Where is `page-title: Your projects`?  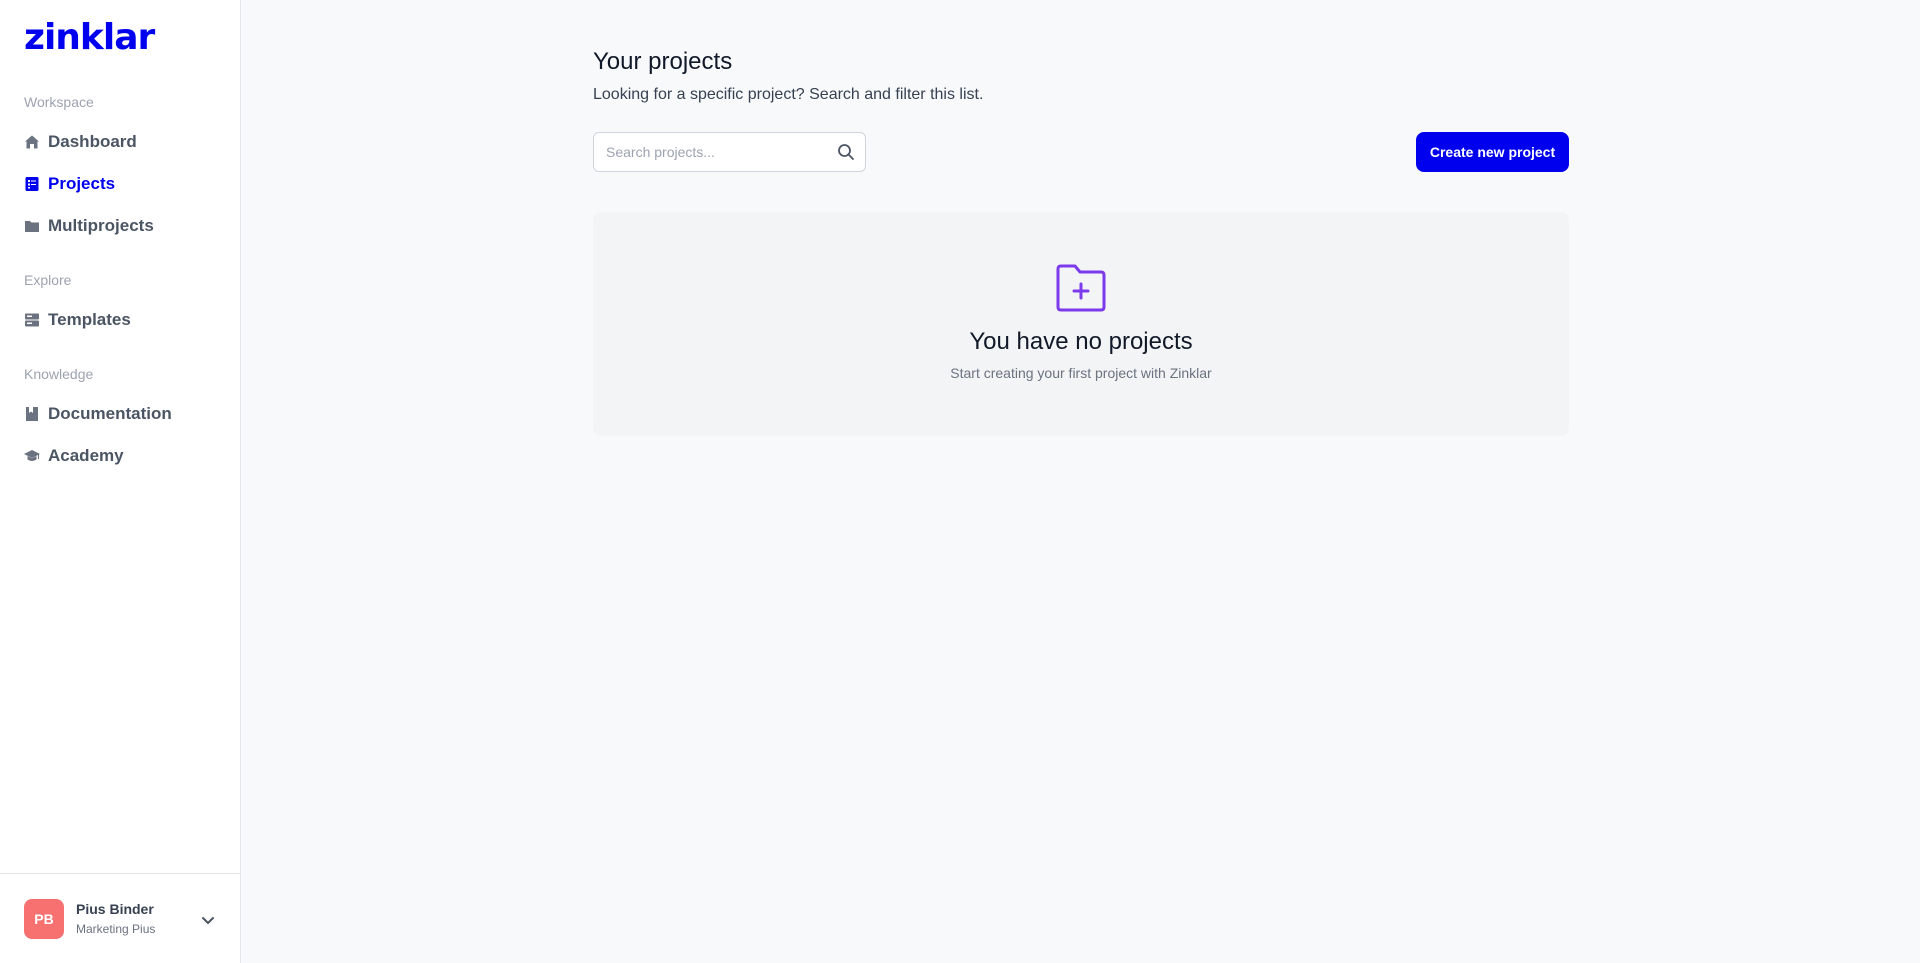 page-title: Your projects is located at coordinates (663, 61).